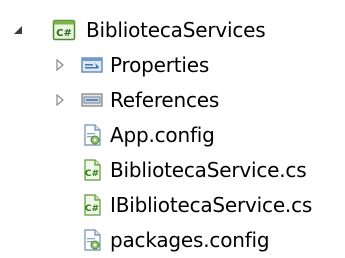 The width and height of the screenshot is (345, 258). What do you see at coordinates (160, 65) in the screenshot?
I see `item-label: Properties` at bounding box center [160, 65].